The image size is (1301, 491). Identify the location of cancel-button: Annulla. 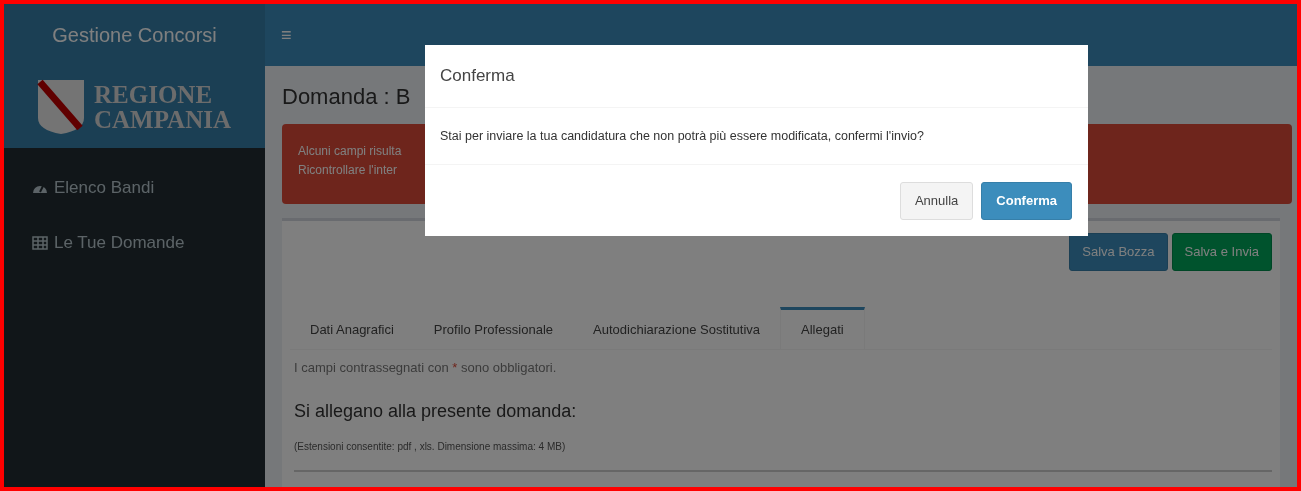
(936, 200).